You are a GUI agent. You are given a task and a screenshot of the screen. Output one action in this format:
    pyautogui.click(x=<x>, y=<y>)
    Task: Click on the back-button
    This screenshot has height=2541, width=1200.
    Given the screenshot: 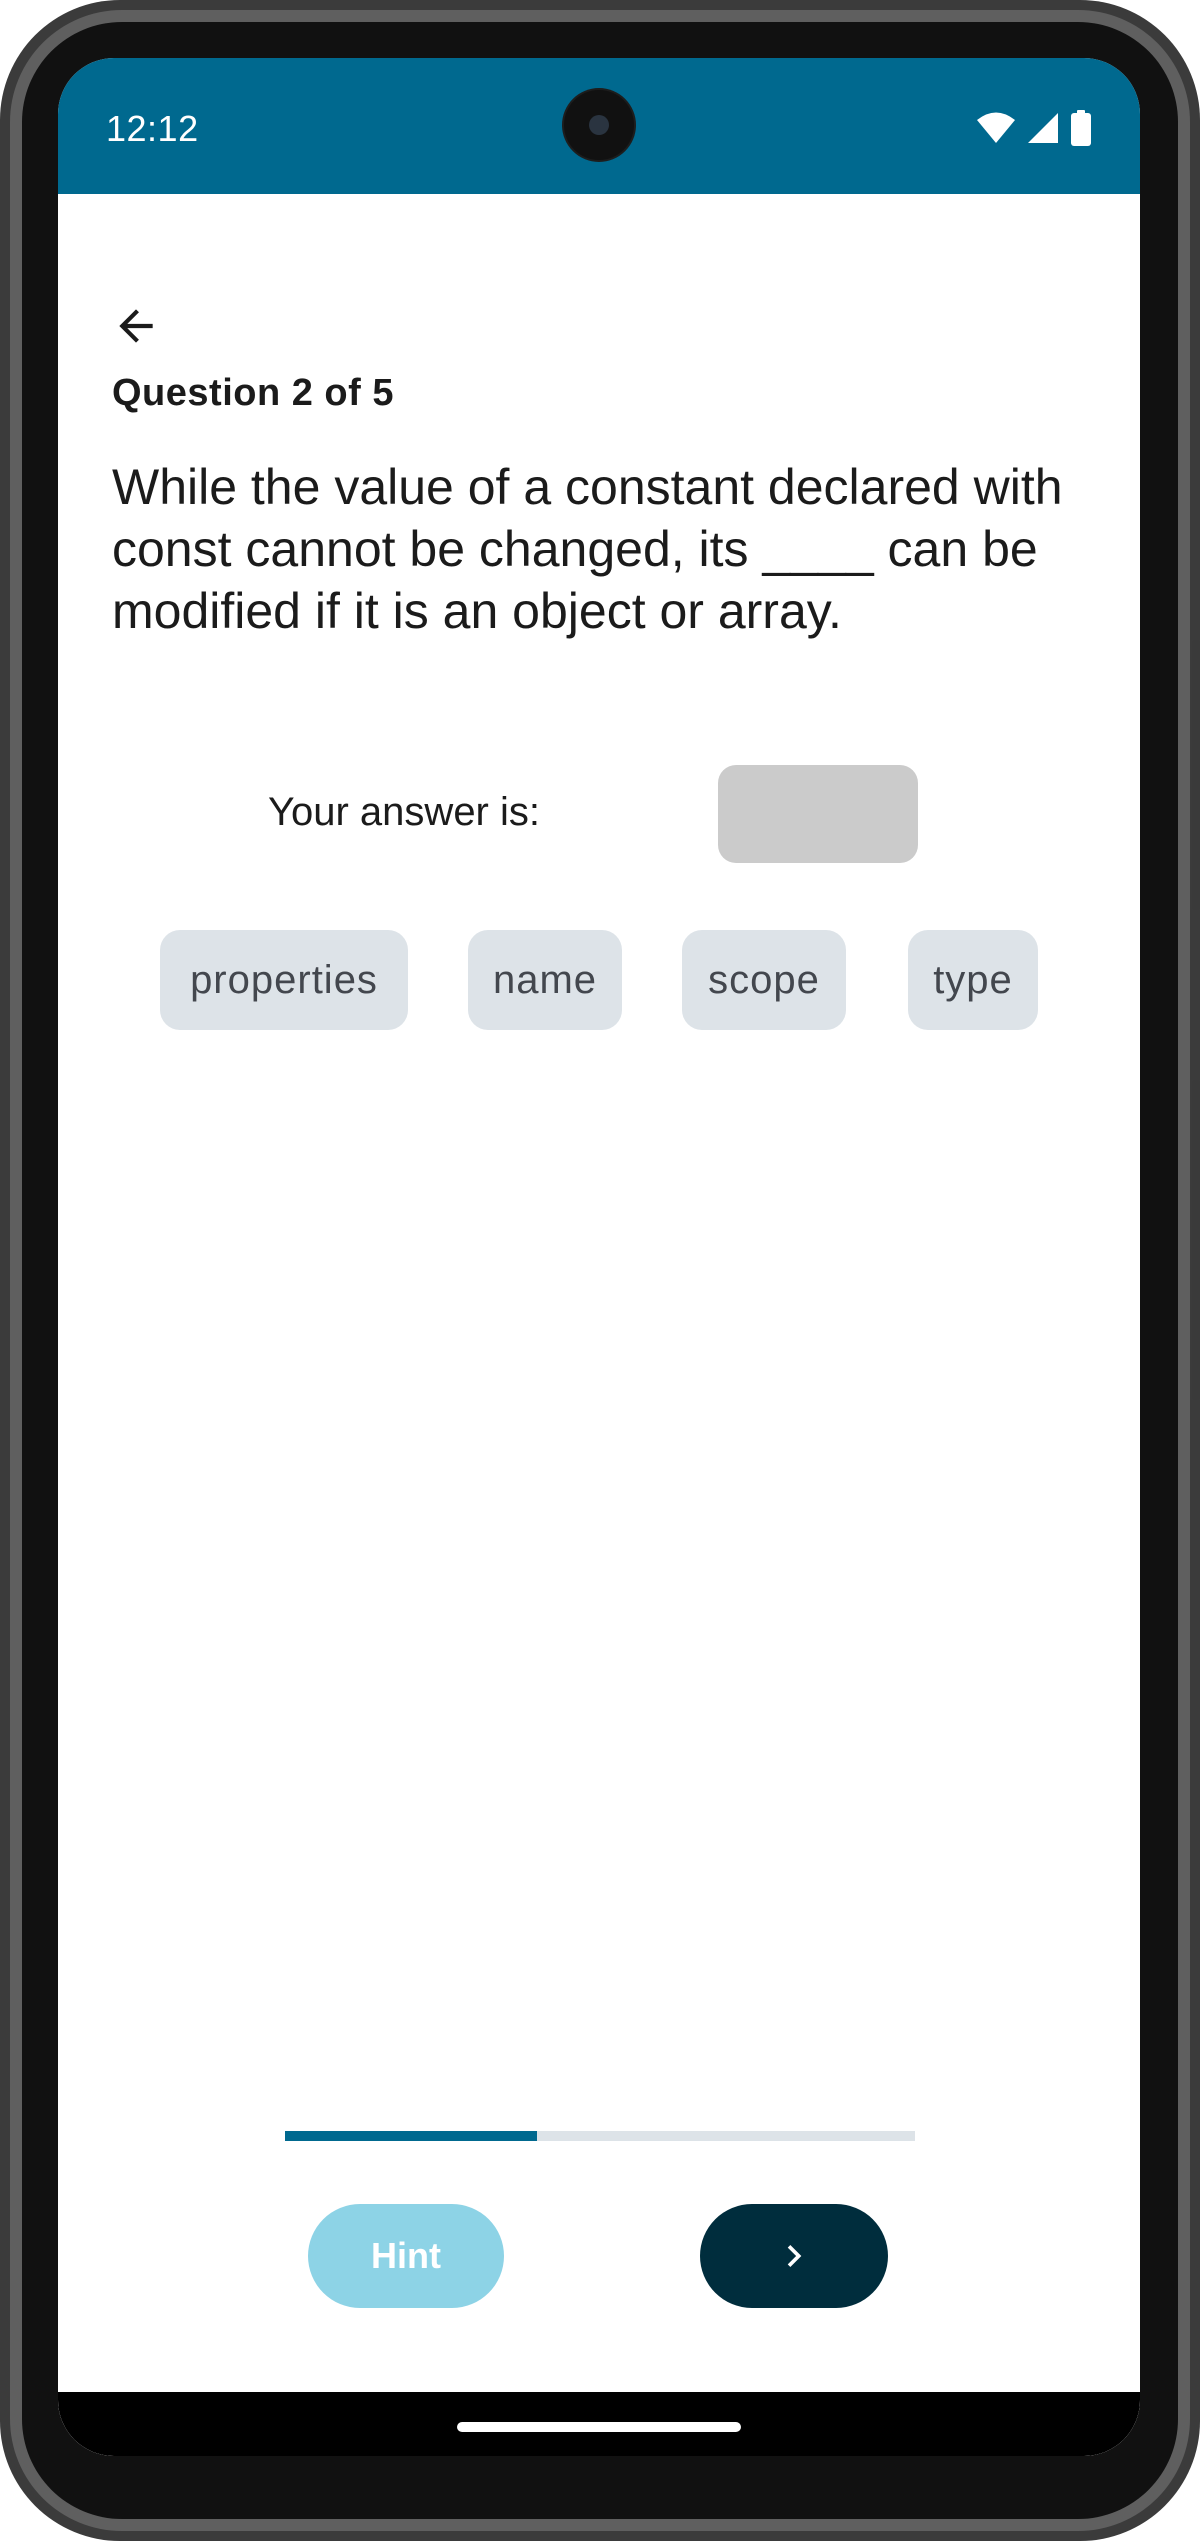 What is the action you would take?
    pyautogui.click(x=136, y=326)
    